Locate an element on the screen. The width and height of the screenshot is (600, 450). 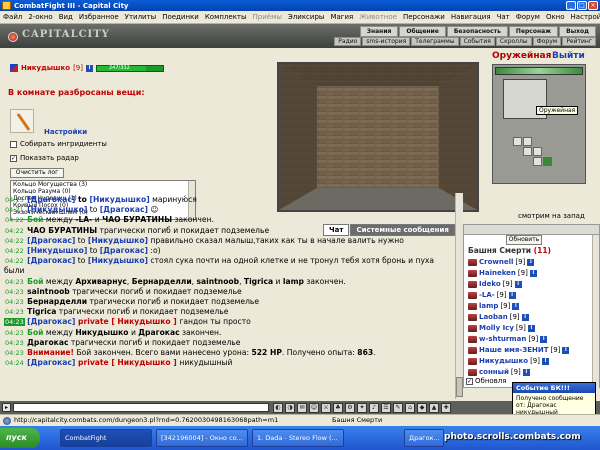
message-name: 863 is located at coordinates (365, 352).